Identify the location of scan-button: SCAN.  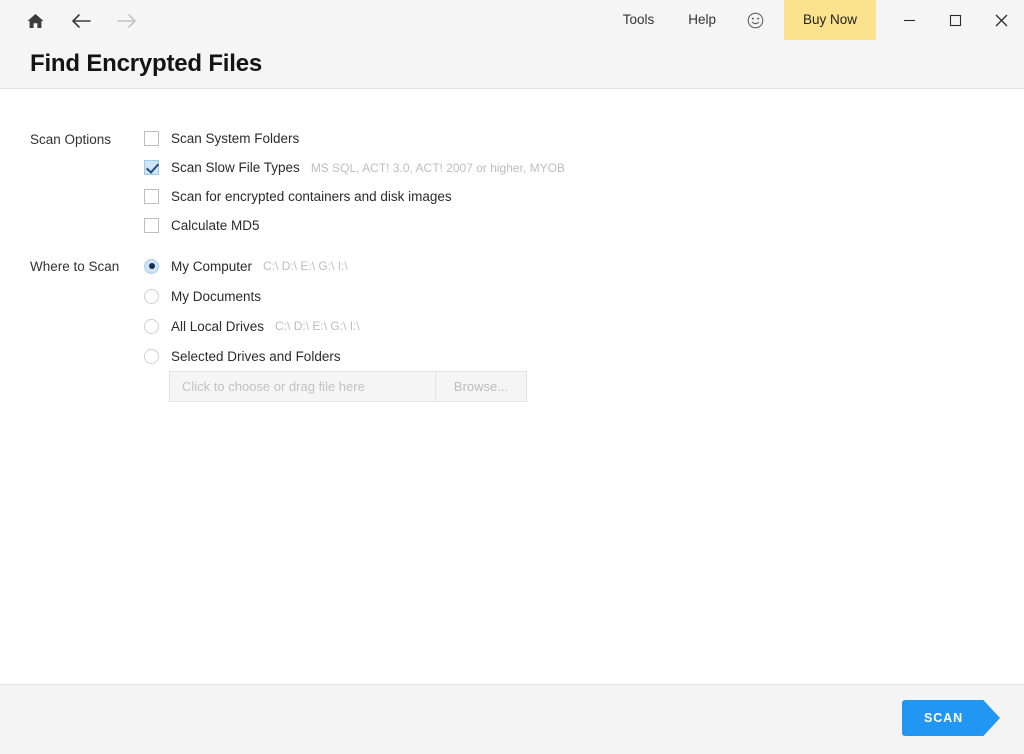
(951, 718).